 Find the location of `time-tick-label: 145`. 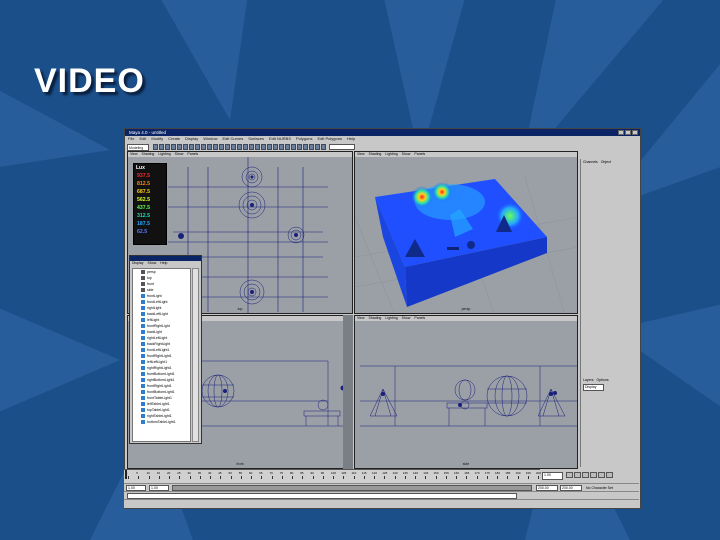

time-tick-label: 145 is located at coordinates (426, 473).